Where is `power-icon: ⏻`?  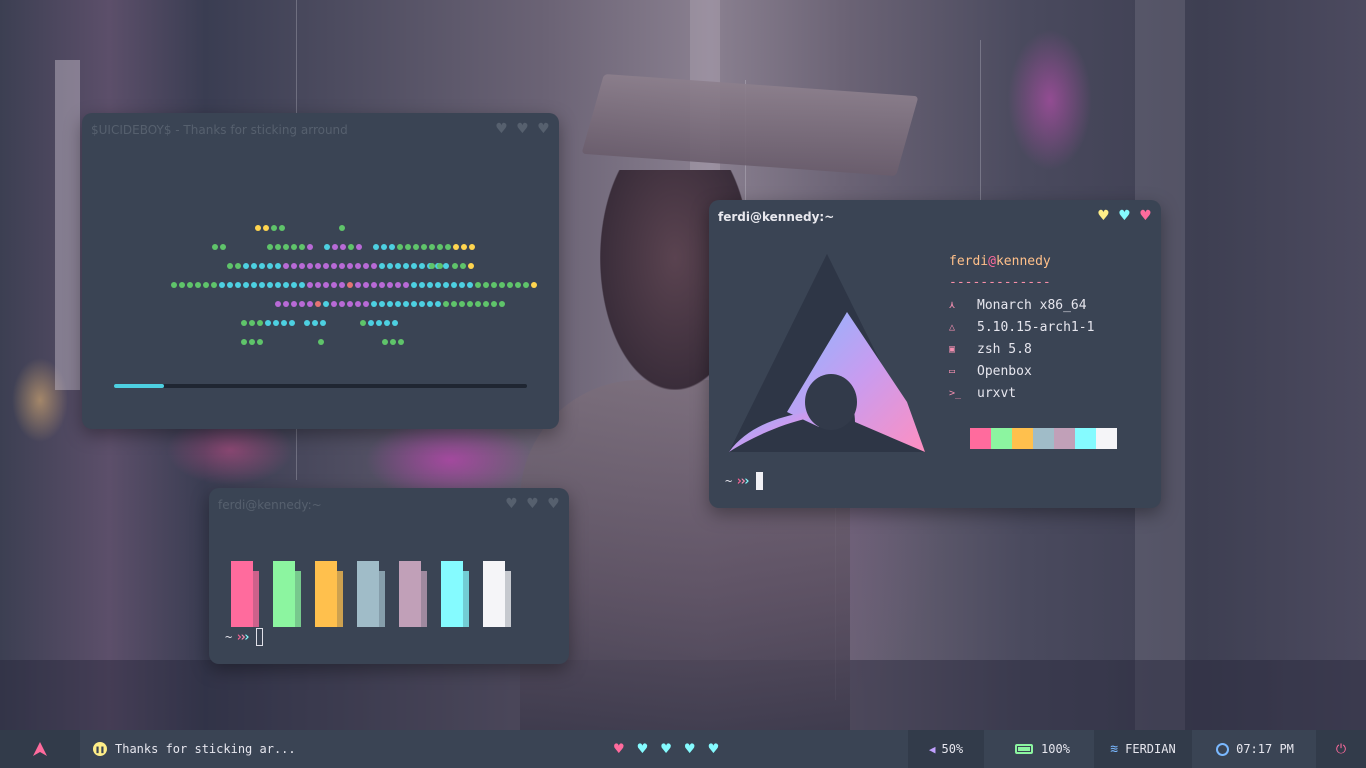 power-icon: ⏻ is located at coordinates (1341, 749).